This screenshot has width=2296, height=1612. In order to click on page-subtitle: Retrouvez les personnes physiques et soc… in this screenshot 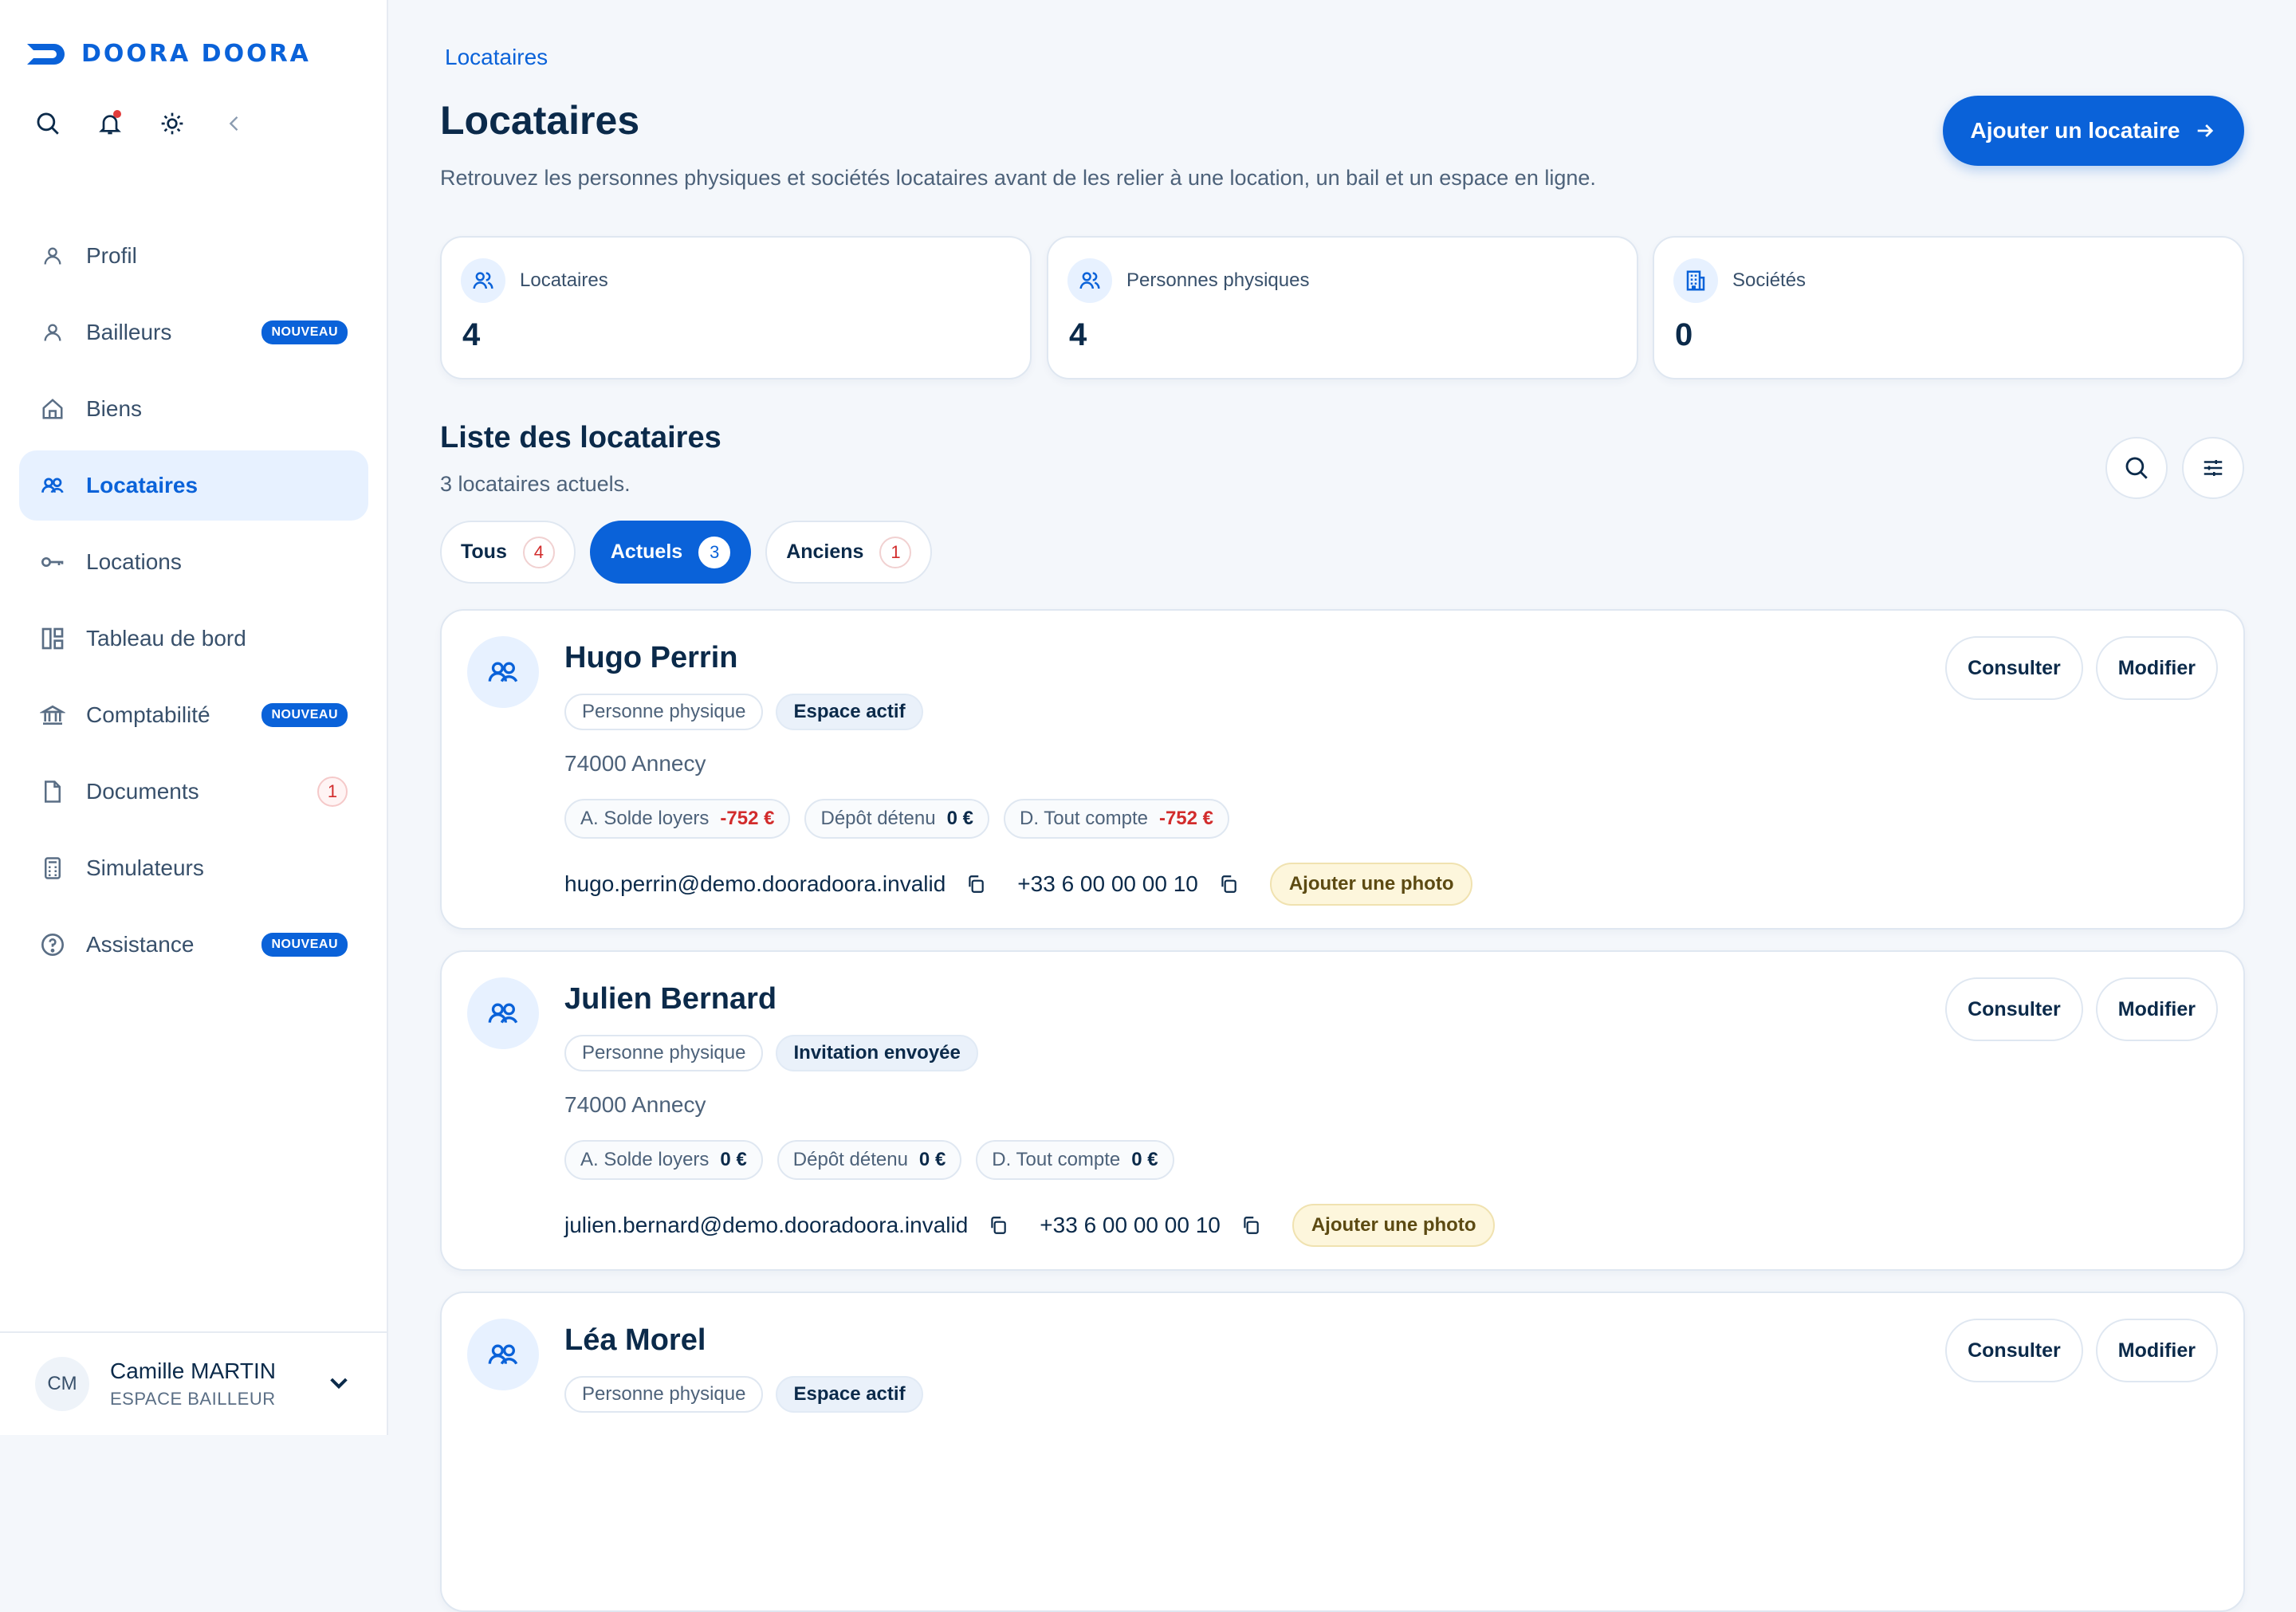, I will do `click(1018, 178)`.